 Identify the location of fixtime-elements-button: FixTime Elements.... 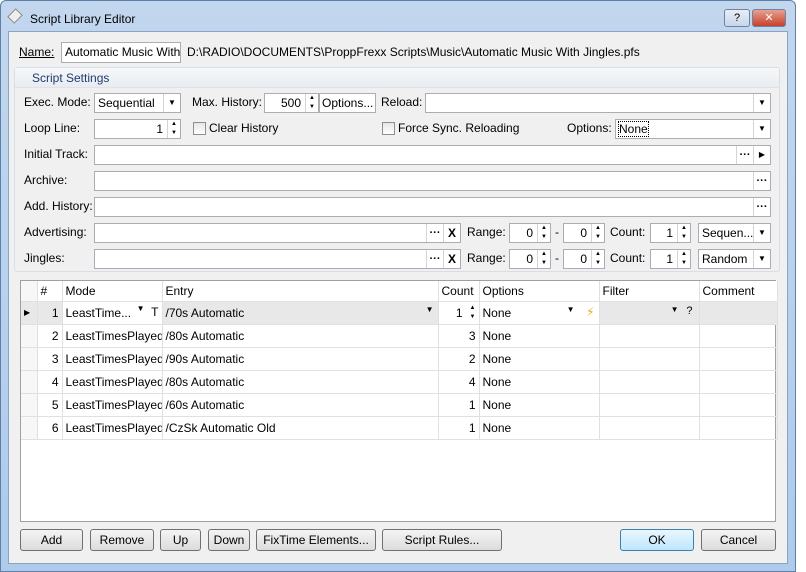
(316, 540).